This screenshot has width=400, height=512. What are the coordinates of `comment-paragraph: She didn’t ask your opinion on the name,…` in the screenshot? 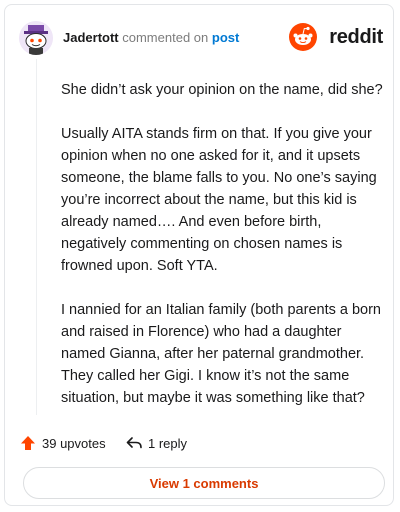 It's located at (222, 90).